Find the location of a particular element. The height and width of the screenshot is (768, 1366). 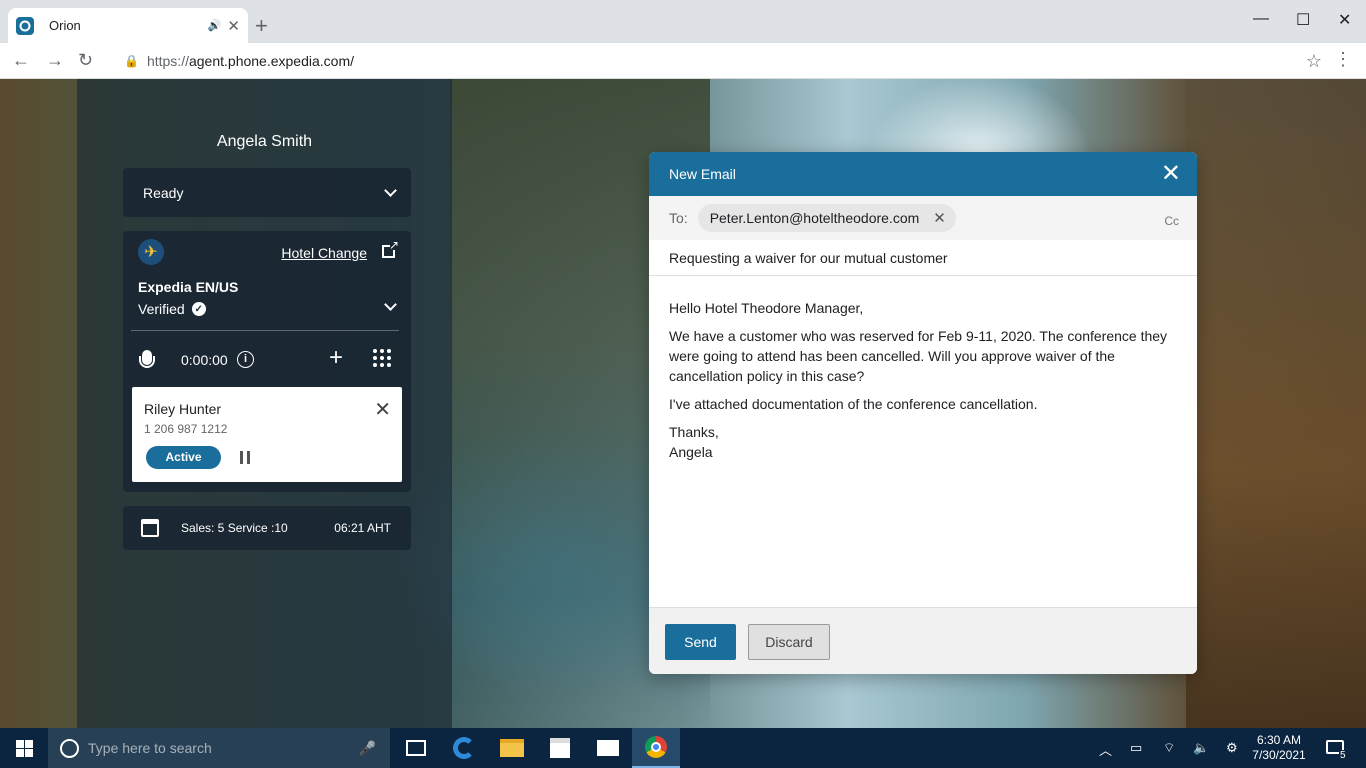

caller-card: Riley Hunter 1 206 987 1212 ✕ Active is located at coordinates (267, 434).